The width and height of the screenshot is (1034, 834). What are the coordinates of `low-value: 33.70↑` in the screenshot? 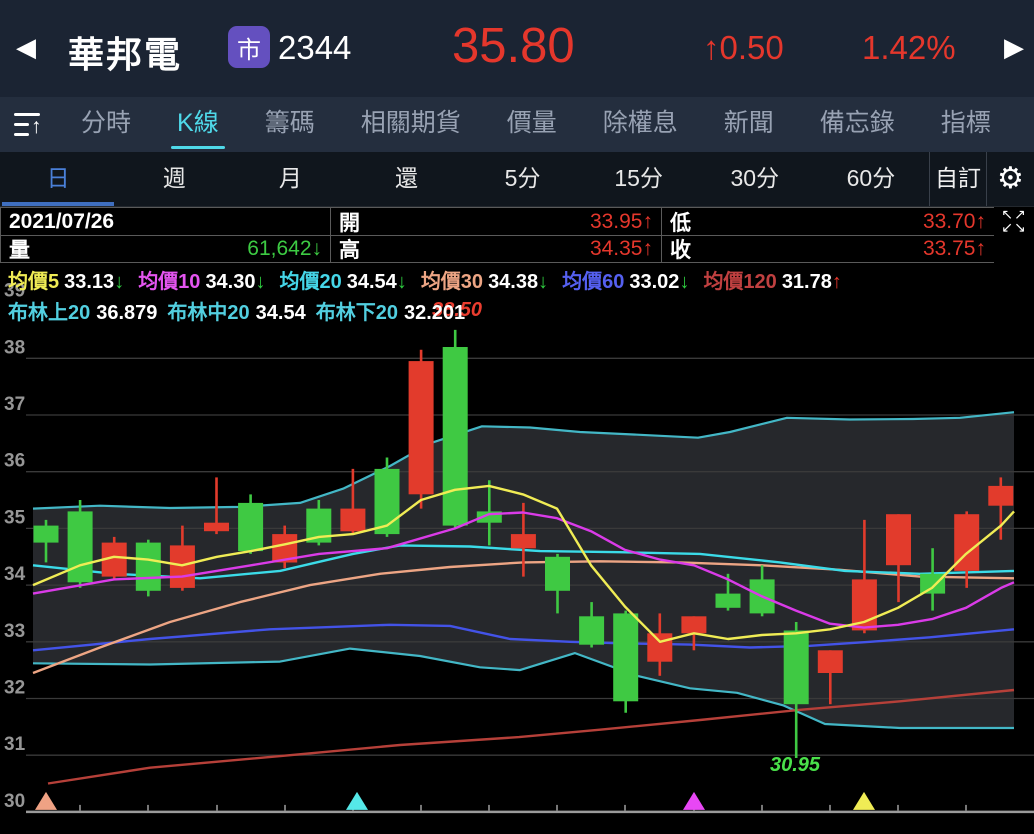 It's located at (954, 221).